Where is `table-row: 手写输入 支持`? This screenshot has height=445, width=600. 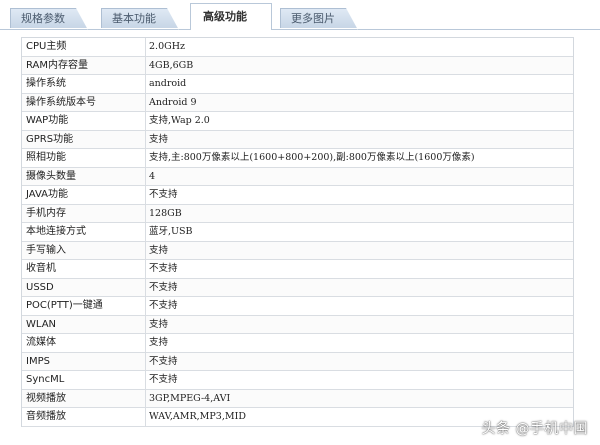
table-row: 手写输入 支持 is located at coordinates (297, 250).